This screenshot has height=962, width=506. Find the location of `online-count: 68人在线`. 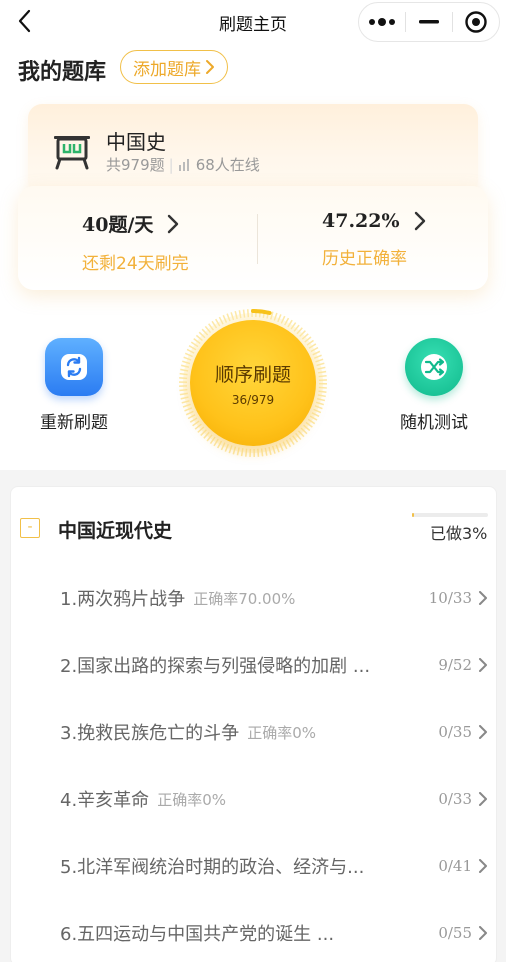

online-count: 68人在线 is located at coordinates (227, 165).